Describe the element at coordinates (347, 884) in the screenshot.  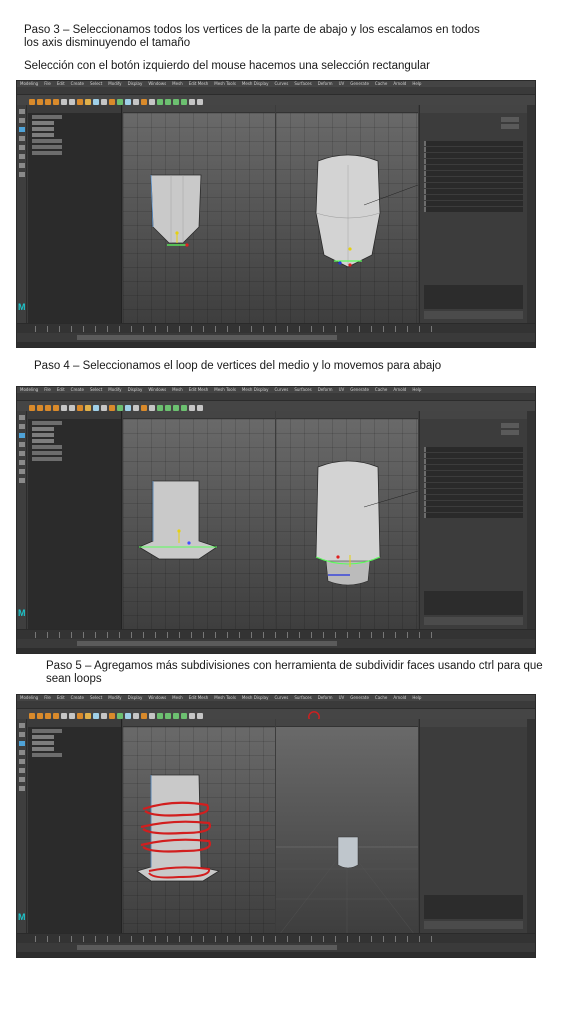
I see `perspective-grid` at that location.